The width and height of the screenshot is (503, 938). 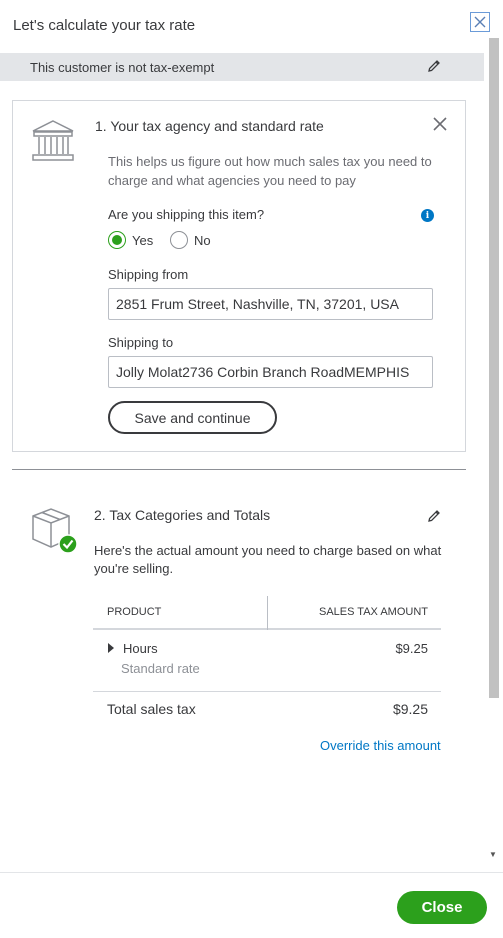 I want to click on table-header: PRODUCT SALES TAX AMOUNT, so click(x=267, y=613).